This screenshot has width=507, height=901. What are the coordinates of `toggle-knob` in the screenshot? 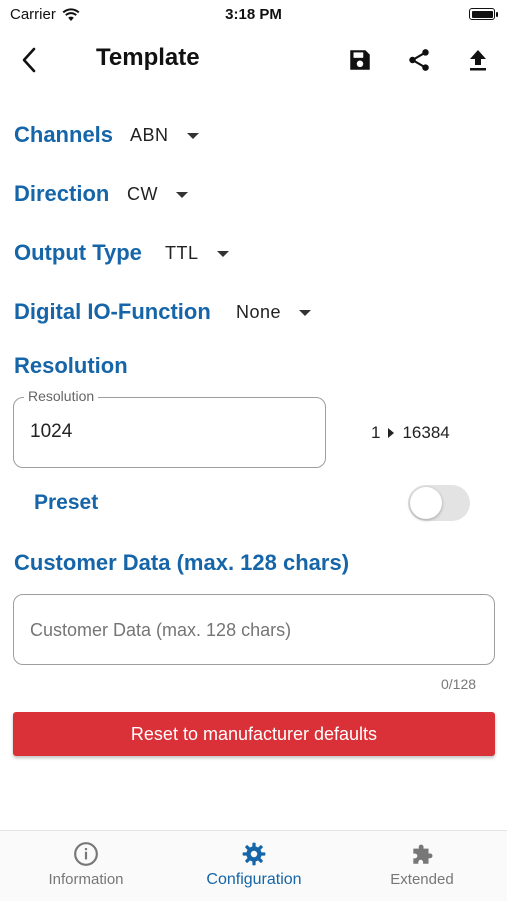 It's located at (426, 503).